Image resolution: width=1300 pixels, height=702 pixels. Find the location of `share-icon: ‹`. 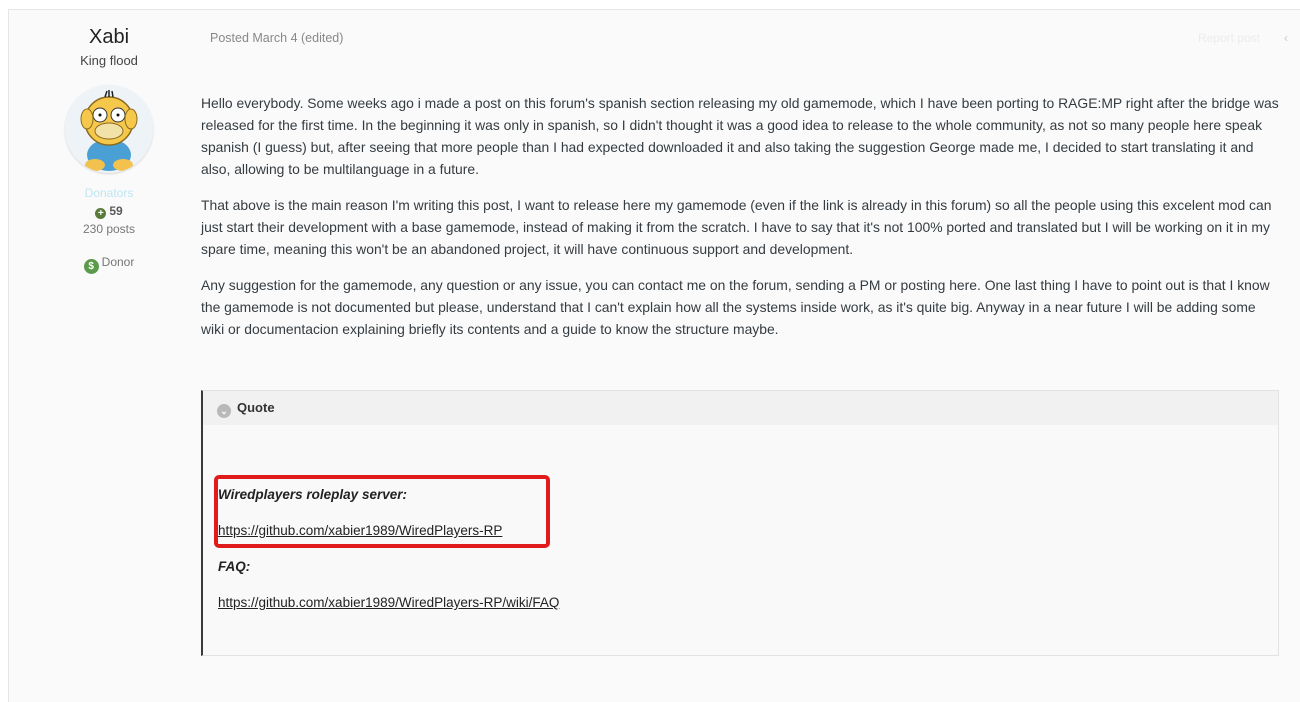

share-icon: ‹ is located at coordinates (1286, 38).